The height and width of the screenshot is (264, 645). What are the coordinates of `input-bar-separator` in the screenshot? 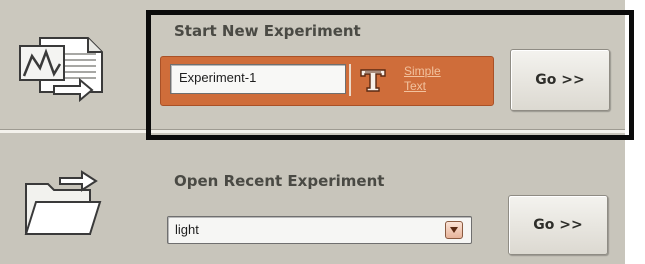 It's located at (350, 80).